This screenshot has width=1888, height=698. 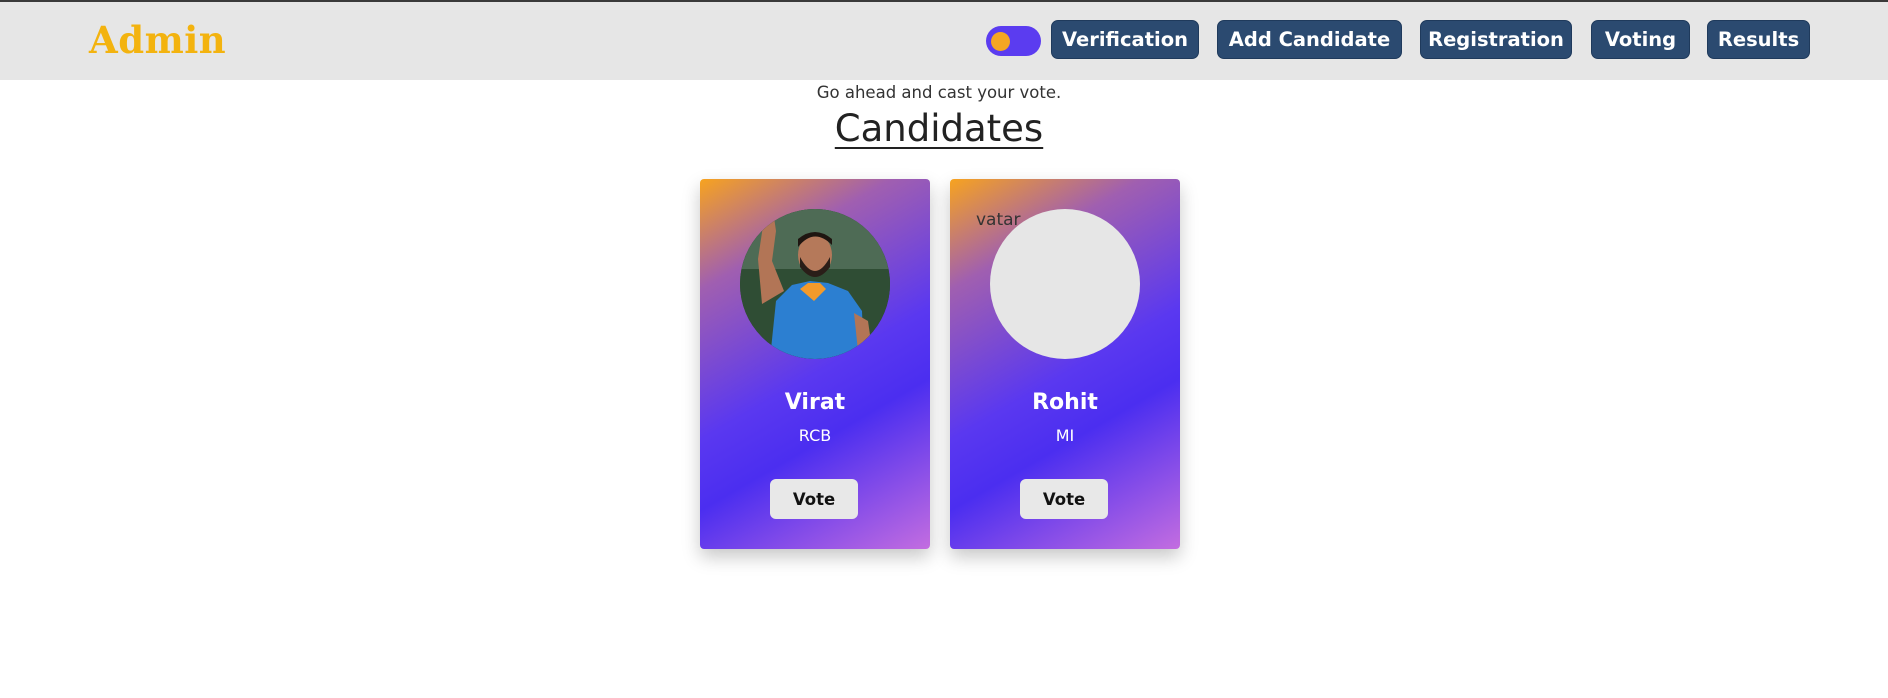 What do you see at coordinates (939, 128) in the screenshot?
I see `page-title: Candidates` at bounding box center [939, 128].